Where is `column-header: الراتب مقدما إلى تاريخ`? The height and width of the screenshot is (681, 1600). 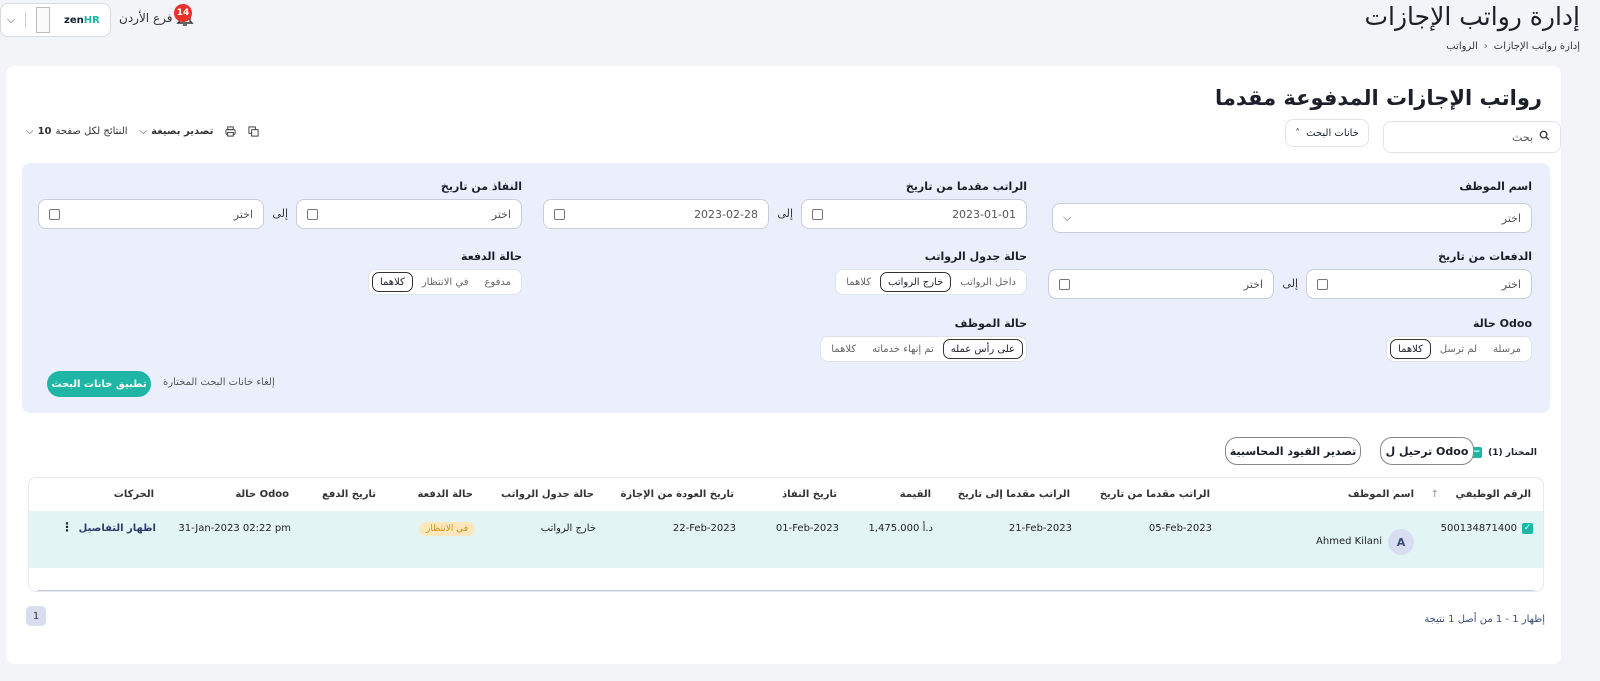
column-header: الراتب مقدما إلى تاريخ is located at coordinates (1014, 494).